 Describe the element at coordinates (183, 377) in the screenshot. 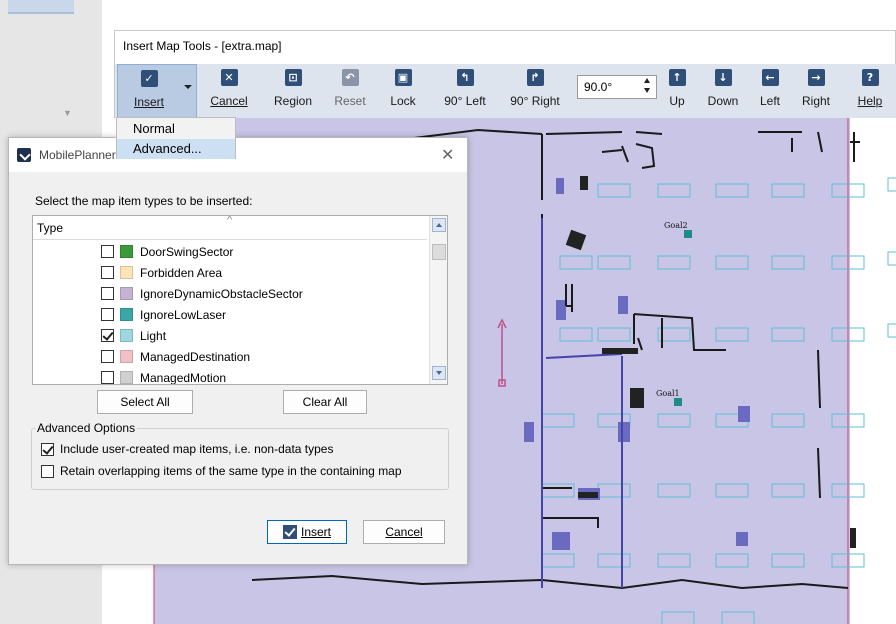

I see `item-label: ManagedMotion` at that location.